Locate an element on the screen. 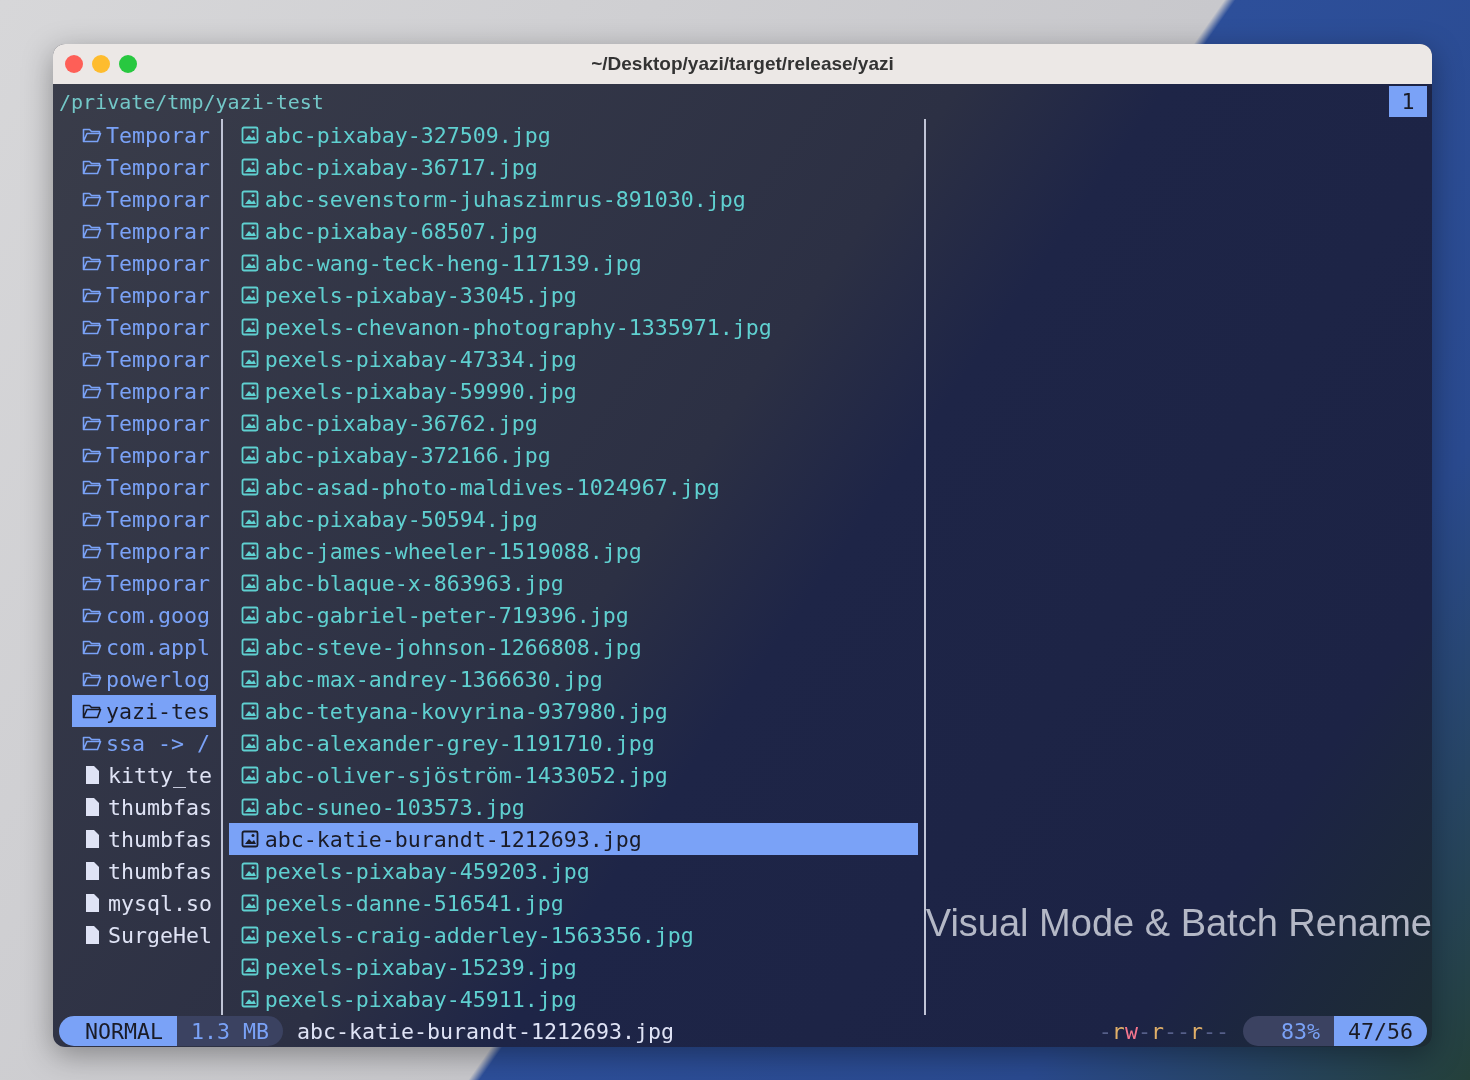 The image size is (1470, 1080). file-list-item: abc-katie-burandt-1212693.jpg is located at coordinates (573, 839).